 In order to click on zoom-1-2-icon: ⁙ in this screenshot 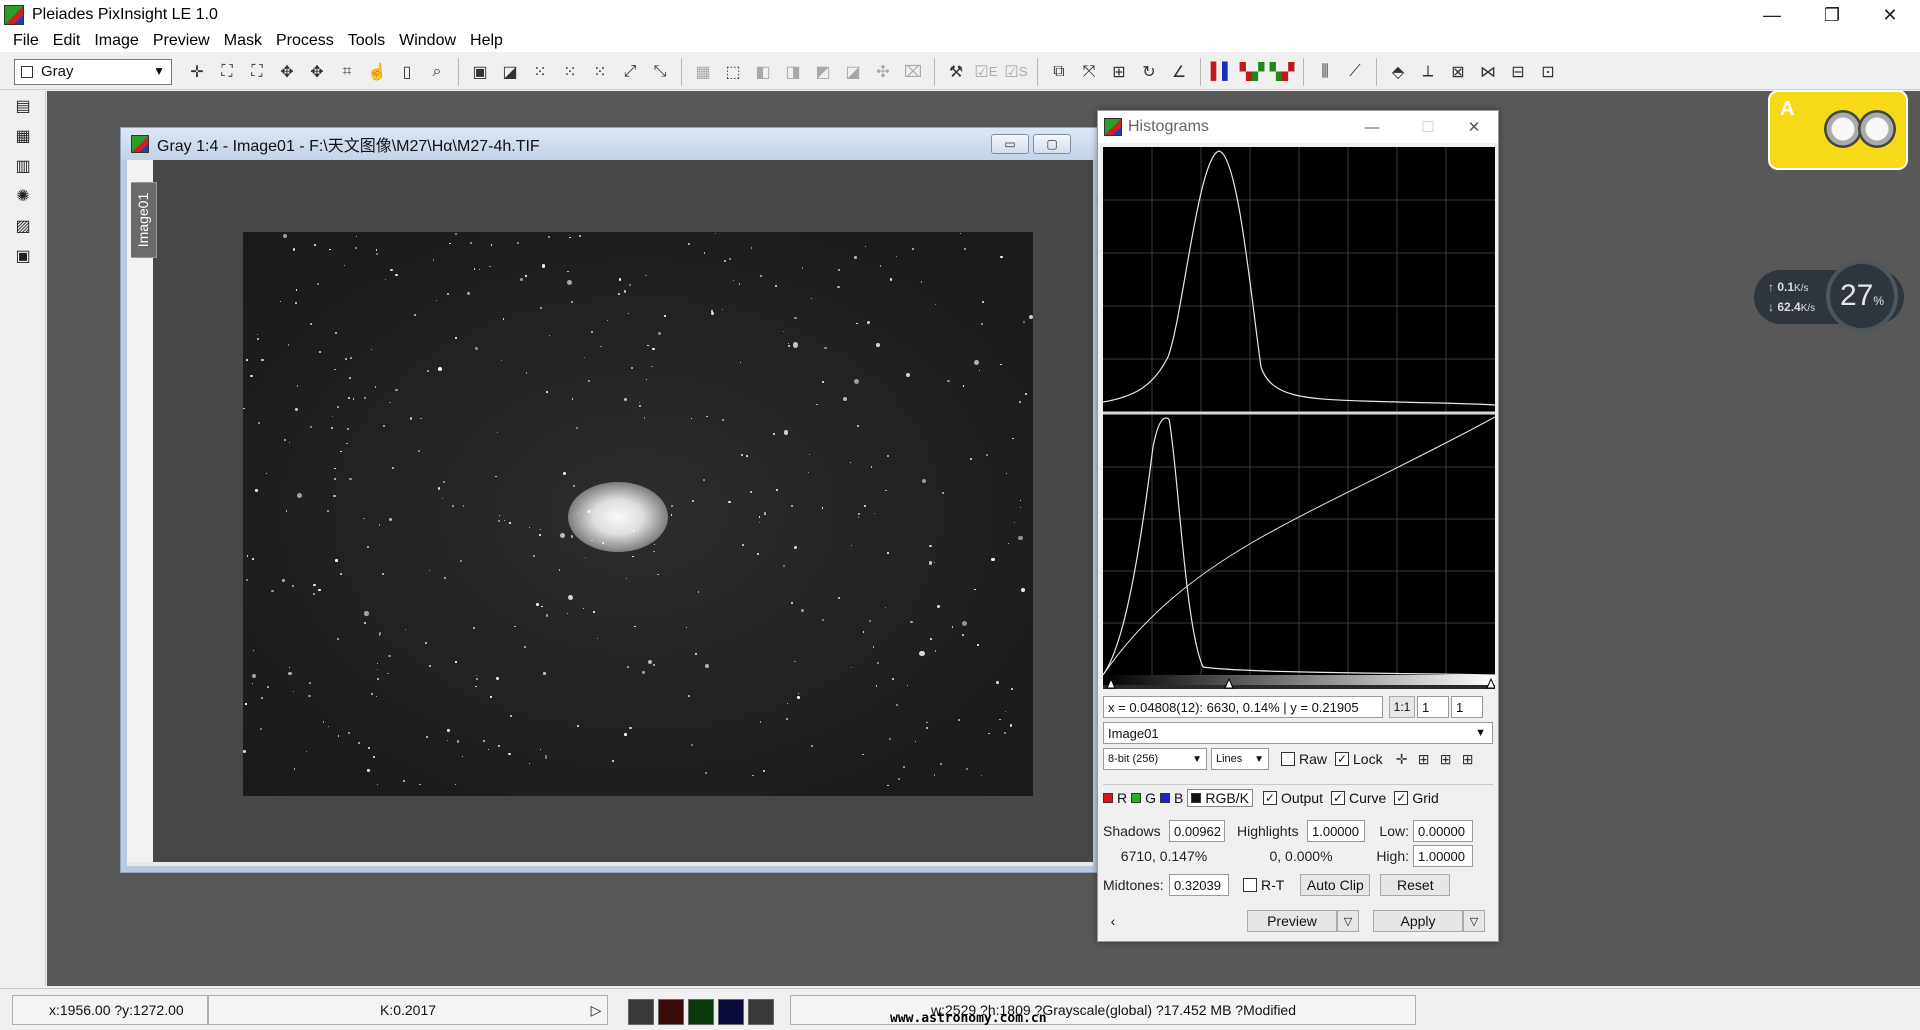, I will do `click(570, 72)`.